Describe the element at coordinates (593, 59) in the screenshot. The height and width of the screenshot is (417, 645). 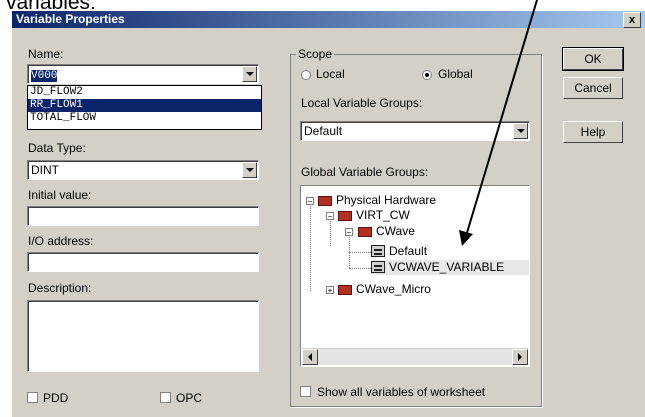
I see `ok-button: OK` at that location.